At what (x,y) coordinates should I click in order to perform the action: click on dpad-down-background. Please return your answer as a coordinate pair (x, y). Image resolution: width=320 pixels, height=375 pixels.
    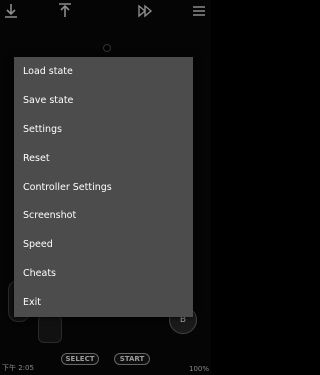
    Looking at the image, I should click on (50, 329).